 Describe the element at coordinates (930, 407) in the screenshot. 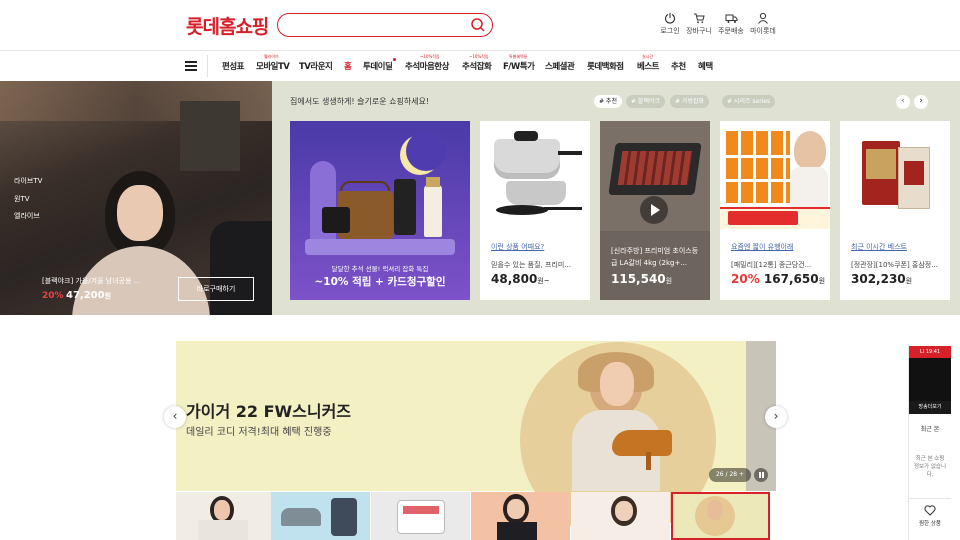

I see `more-broadcast-button: 방송더보기` at that location.